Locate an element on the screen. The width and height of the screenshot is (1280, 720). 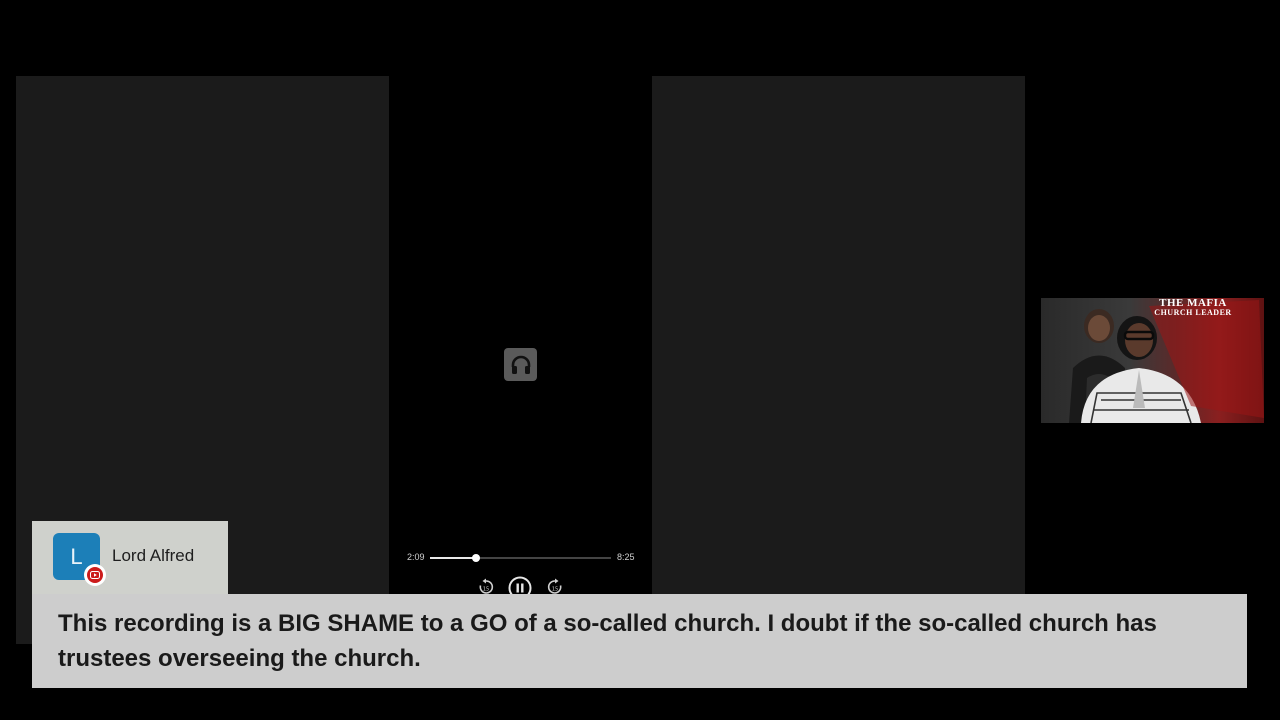
book-title-line1: THE MAFIA is located at coordinates (1193, 303).